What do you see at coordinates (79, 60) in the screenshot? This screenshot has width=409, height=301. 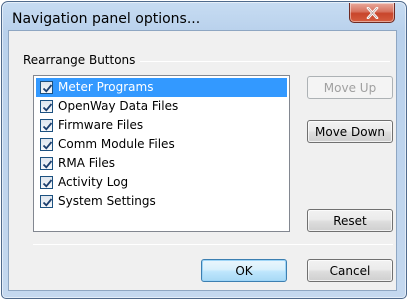 I see `group-label: Rearrange Buttons` at bounding box center [79, 60].